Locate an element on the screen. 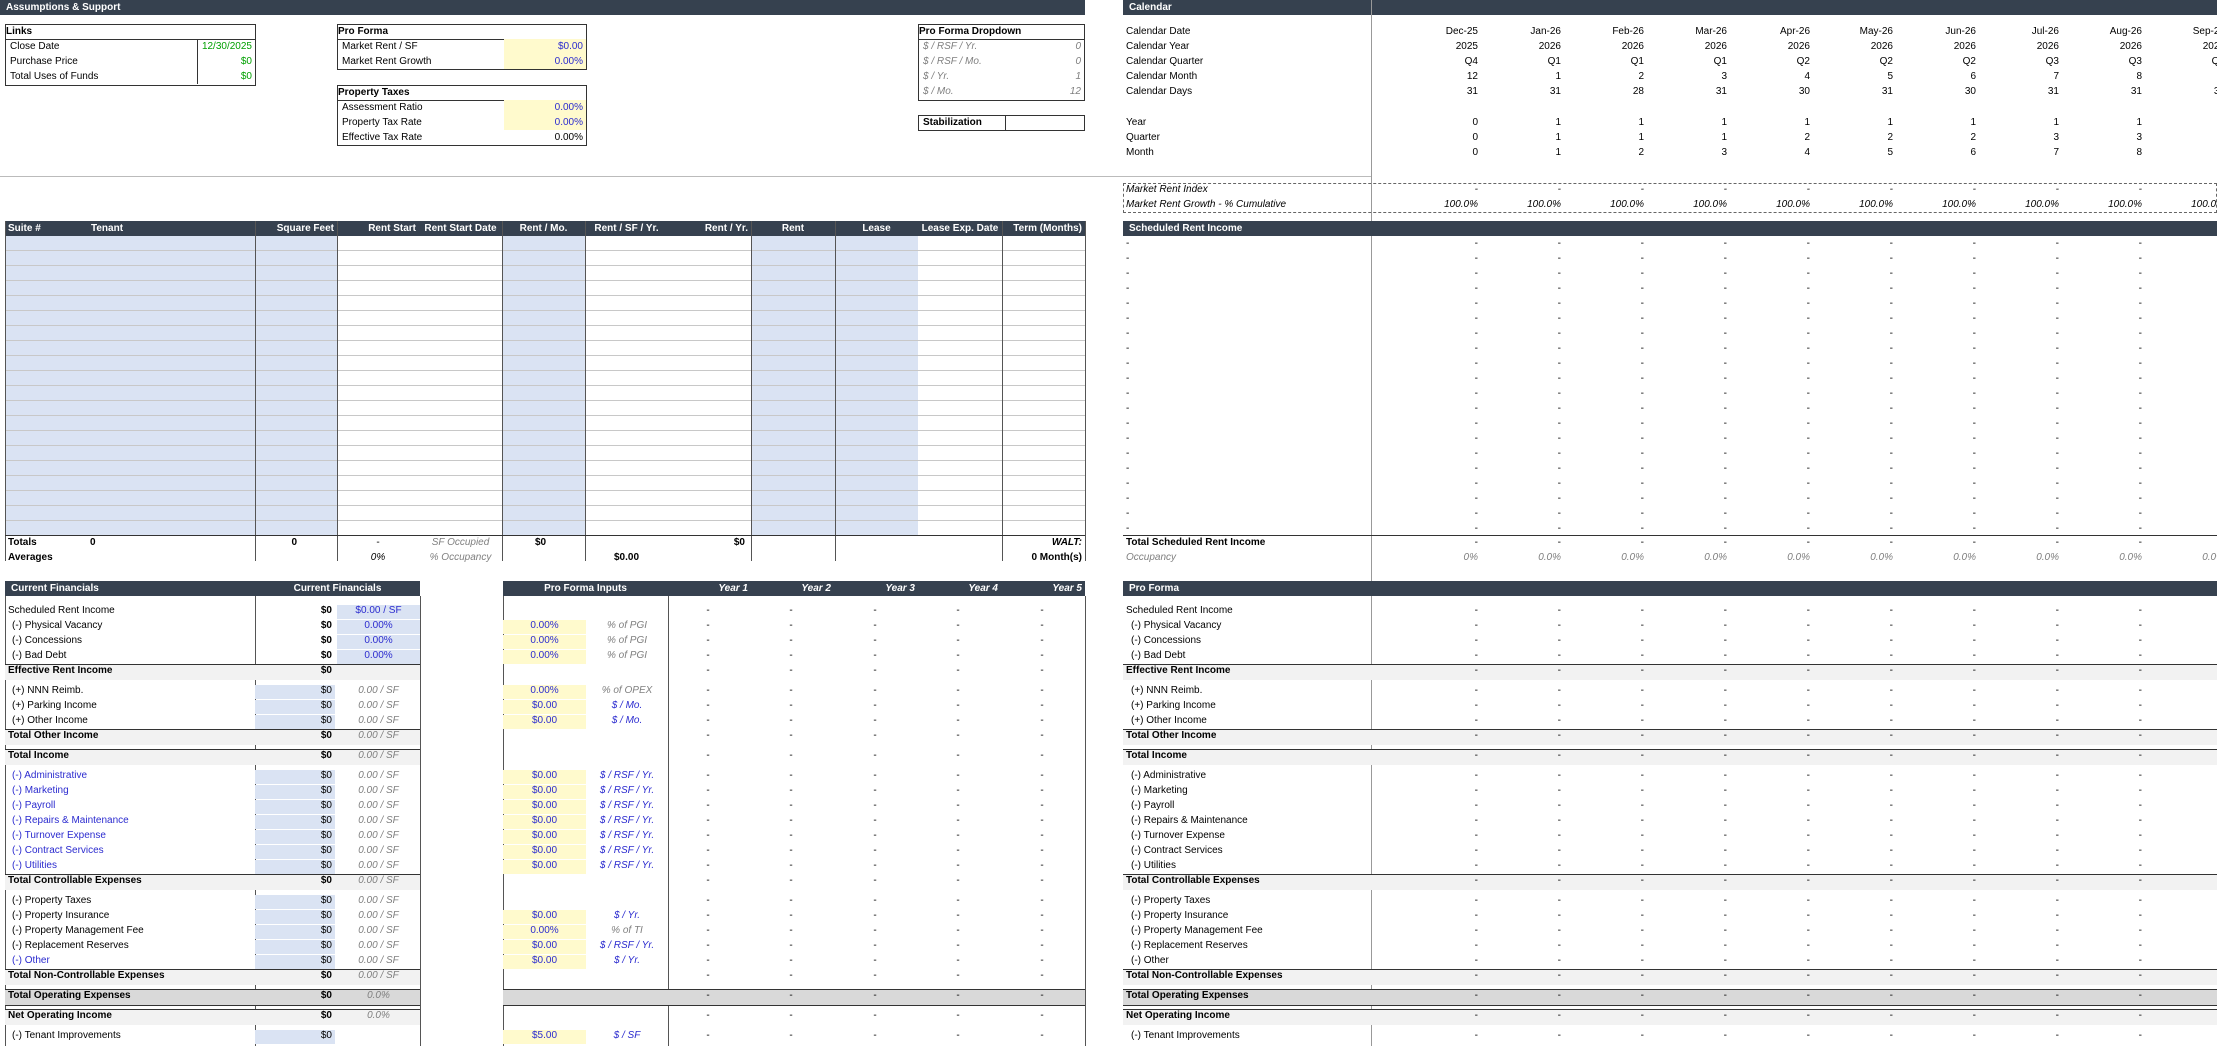  totals-occupied: SF Occupied is located at coordinates (460, 542).